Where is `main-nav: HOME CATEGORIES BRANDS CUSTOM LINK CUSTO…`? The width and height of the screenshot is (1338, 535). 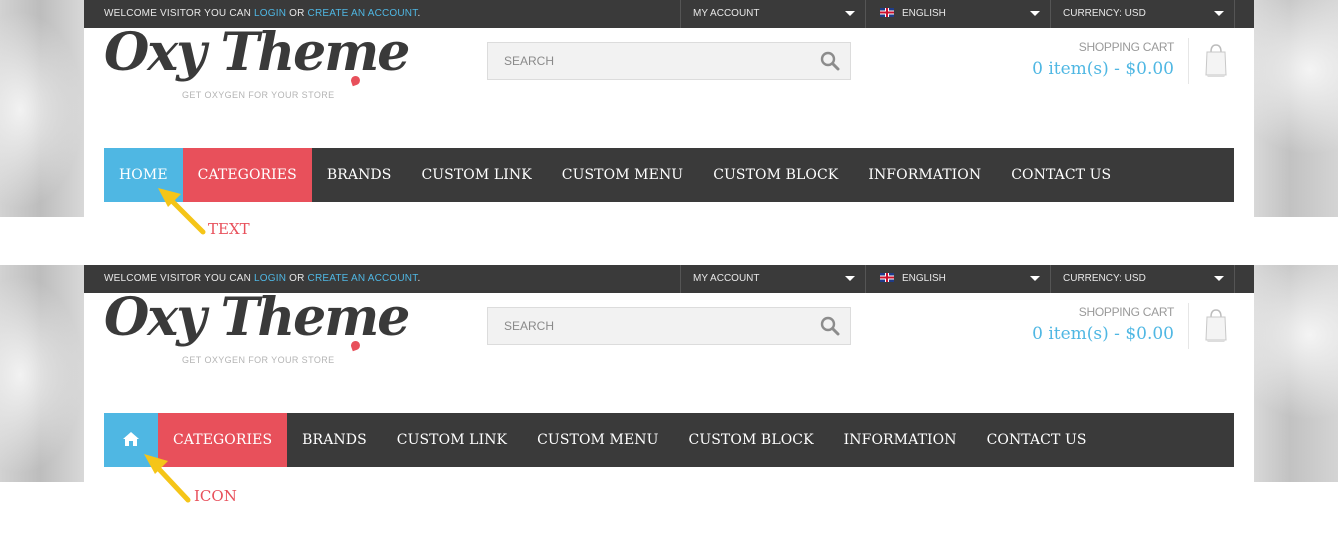 main-nav: HOME CATEGORIES BRANDS CUSTOM LINK CUSTO… is located at coordinates (669, 175).